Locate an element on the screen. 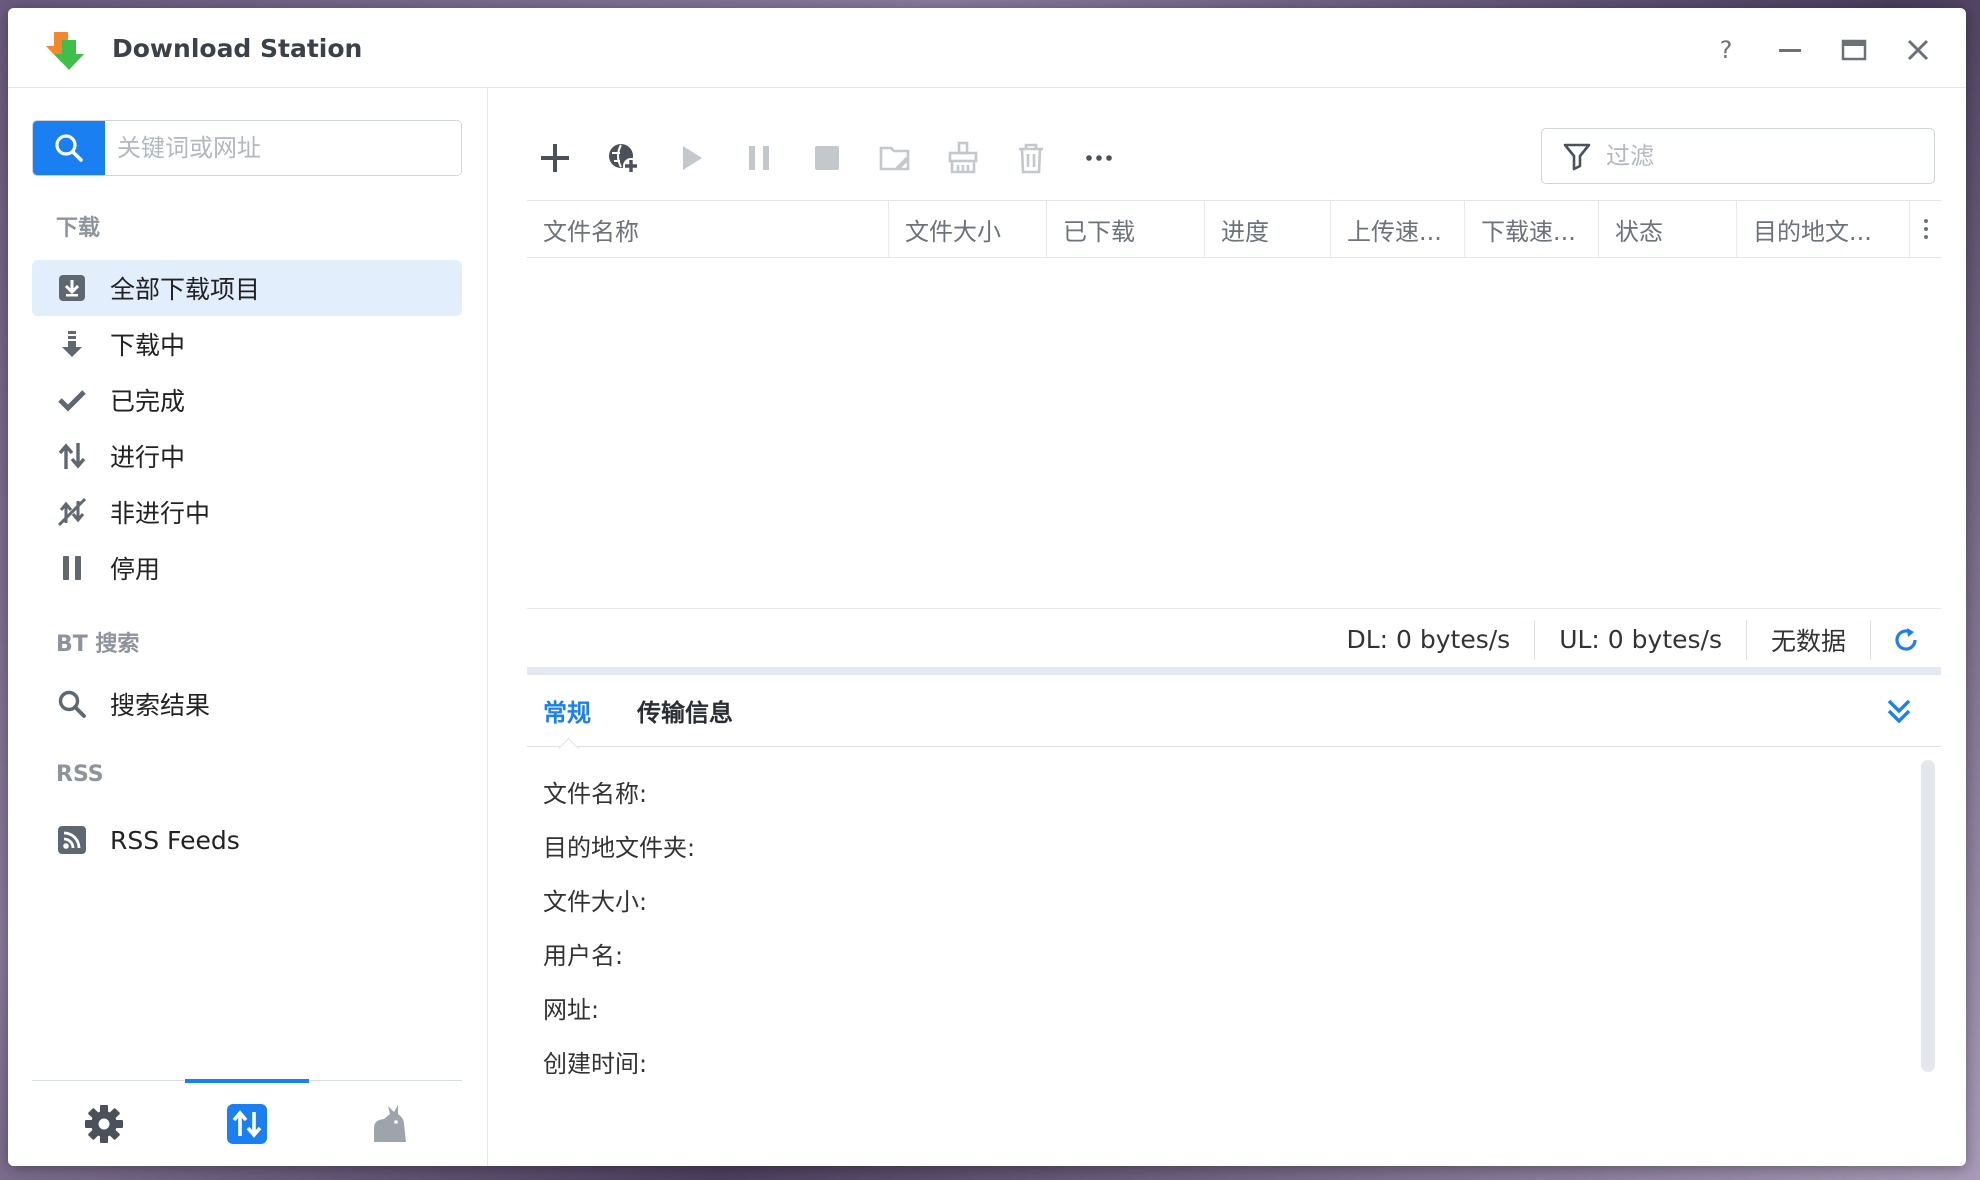  maximize-button is located at coordinates (1854, 50).